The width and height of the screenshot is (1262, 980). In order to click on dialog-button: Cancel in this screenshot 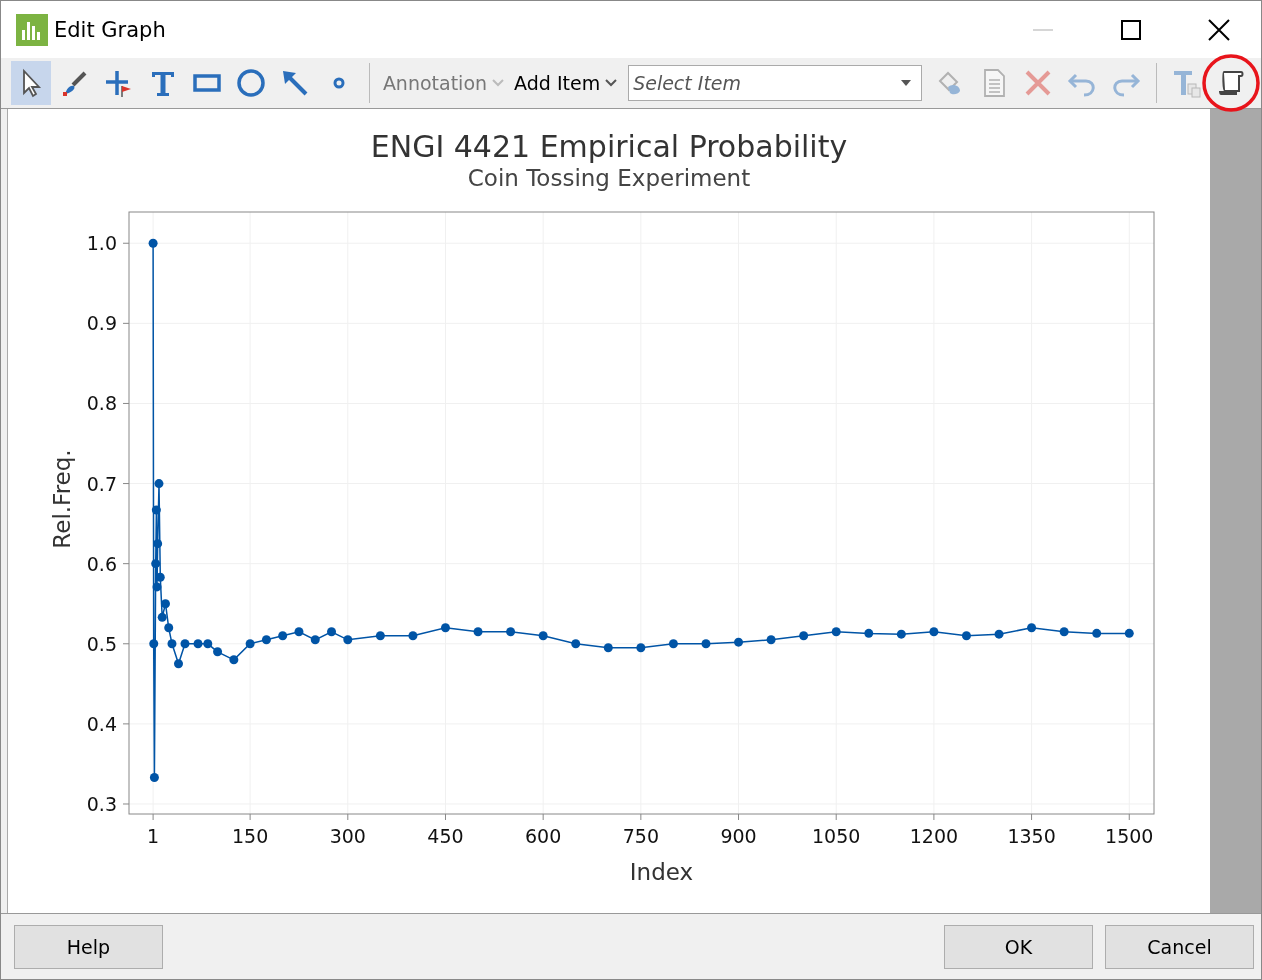, I will do `click(1179, 946)`.